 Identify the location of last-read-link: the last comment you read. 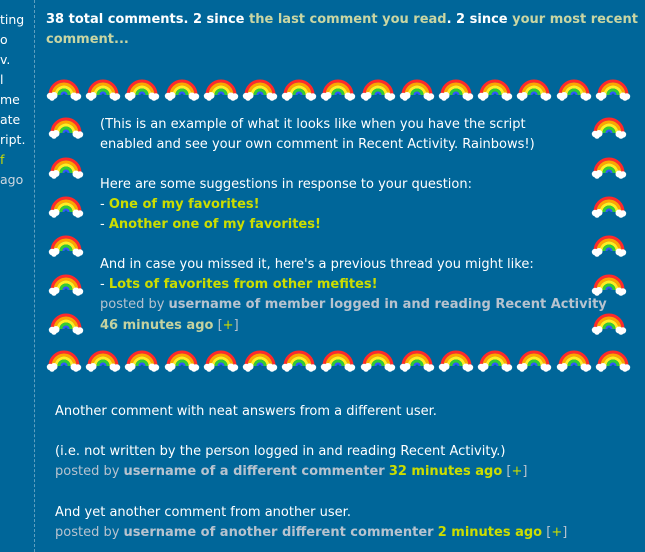
(348, 19).